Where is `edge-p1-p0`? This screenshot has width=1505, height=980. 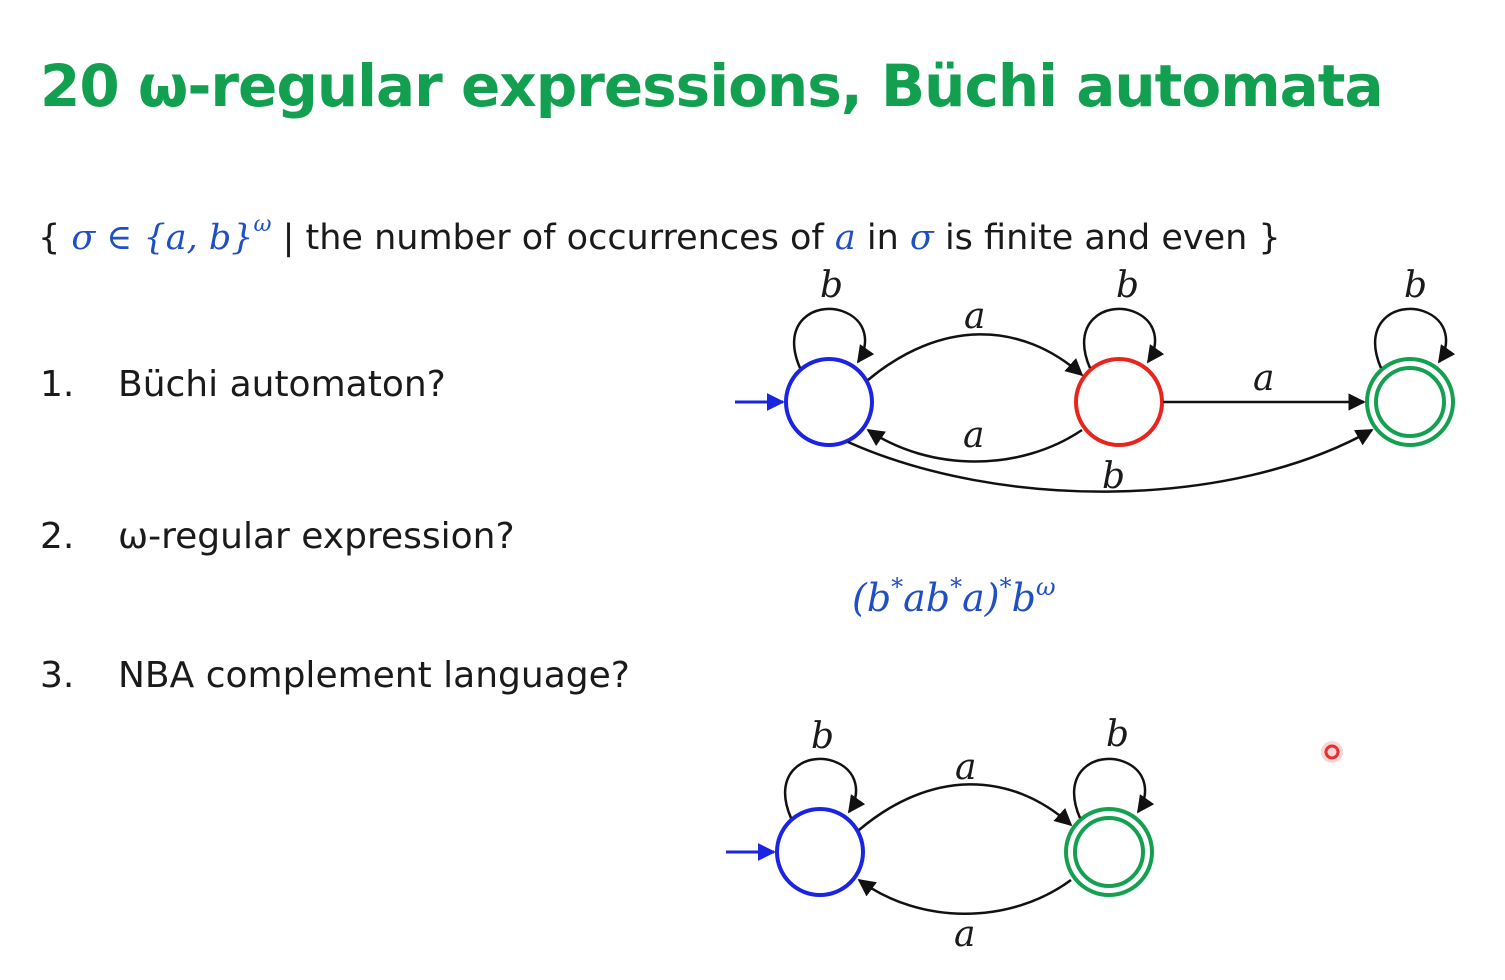 edge-p1-p0 is located at coordinates (964, 896).